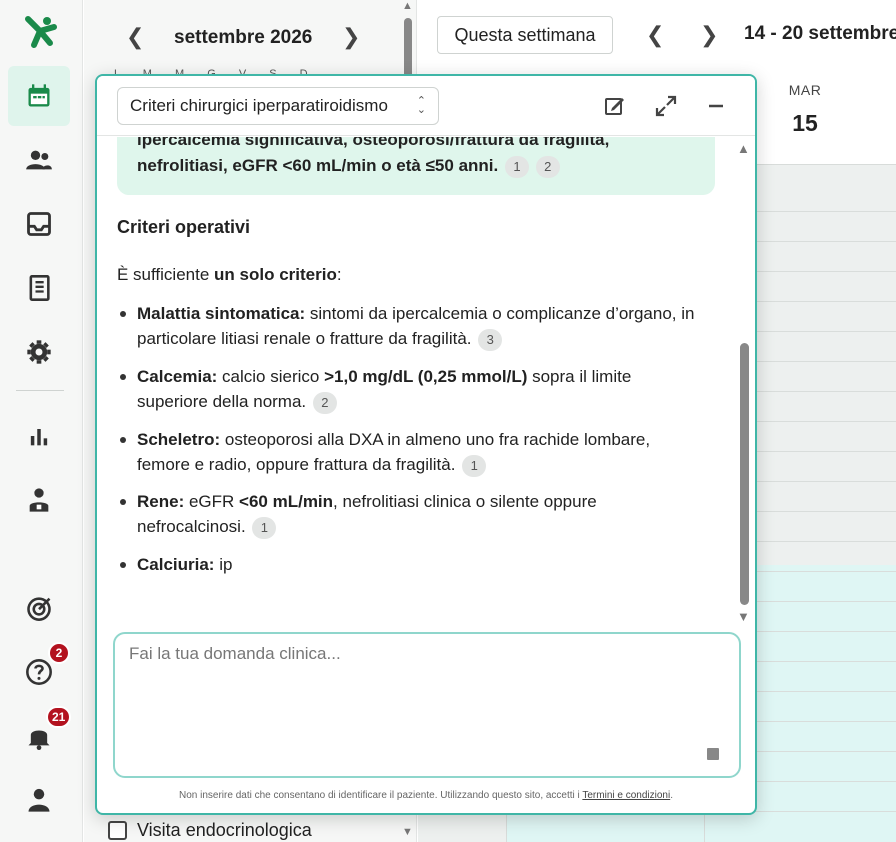  What do you see at coordinates (224, 830) in the screenshot?
I see `calendar-filter-label: Visita endocrinologica` at bounding box center [224, 830].